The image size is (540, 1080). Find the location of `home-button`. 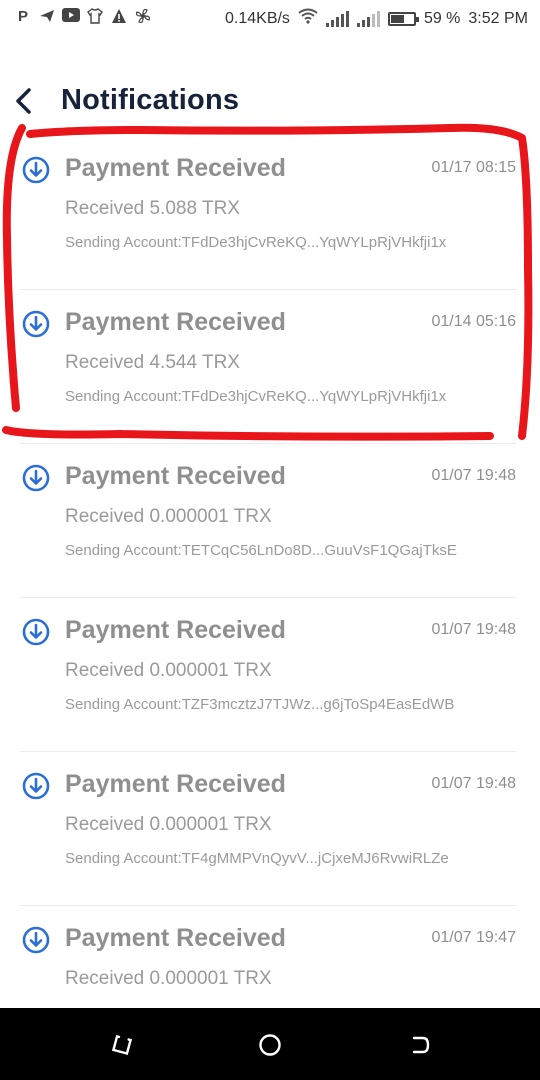

home-button is located at coordinates (270, 1045).